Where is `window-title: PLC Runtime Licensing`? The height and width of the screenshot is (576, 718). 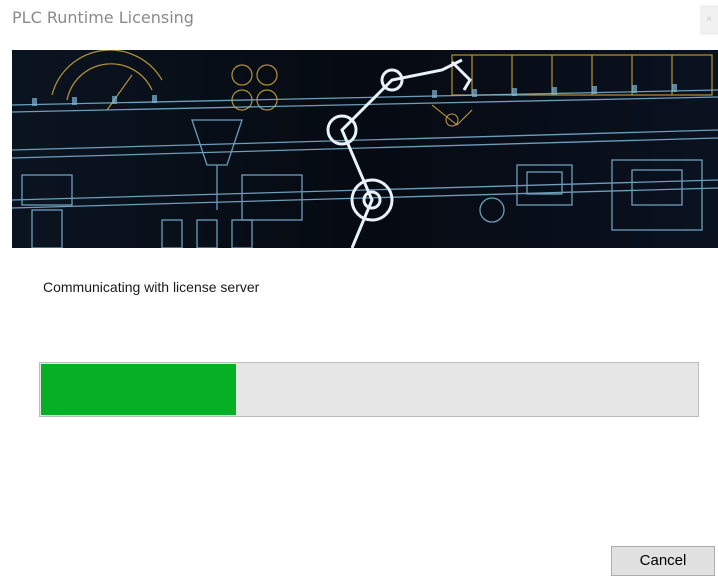
window-title: PLC Runtime Licensing is located at coordinates (103, 17).